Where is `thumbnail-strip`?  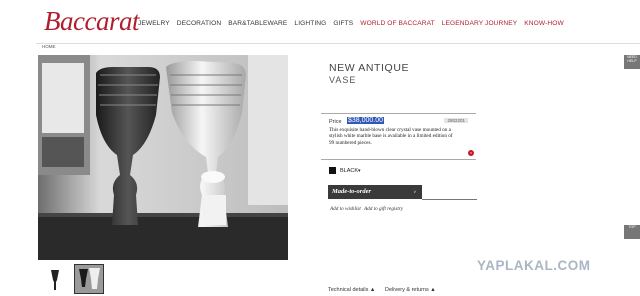
thumbnail-strip is located at coordinates (74, 279).